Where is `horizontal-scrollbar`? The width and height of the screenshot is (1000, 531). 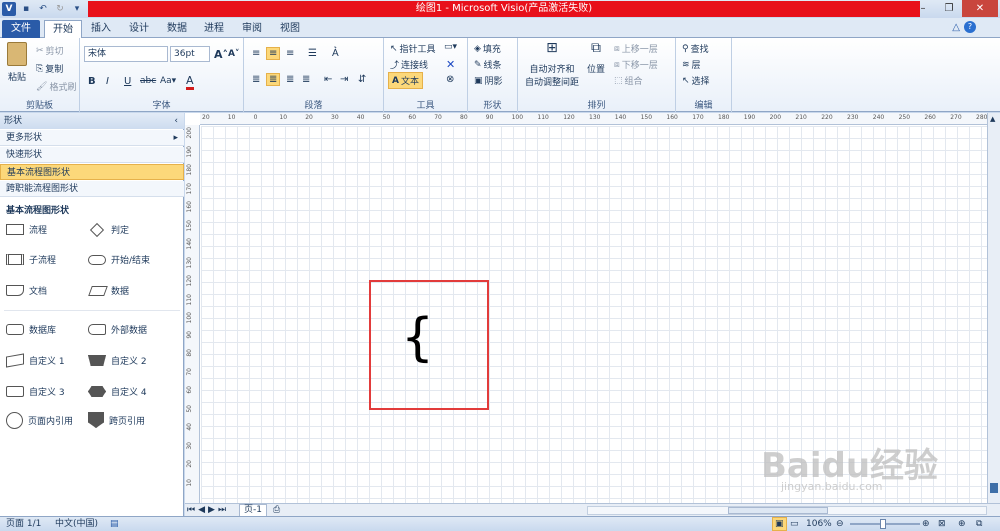
horizontal-scrollbar is located at coordinates (787, 510).